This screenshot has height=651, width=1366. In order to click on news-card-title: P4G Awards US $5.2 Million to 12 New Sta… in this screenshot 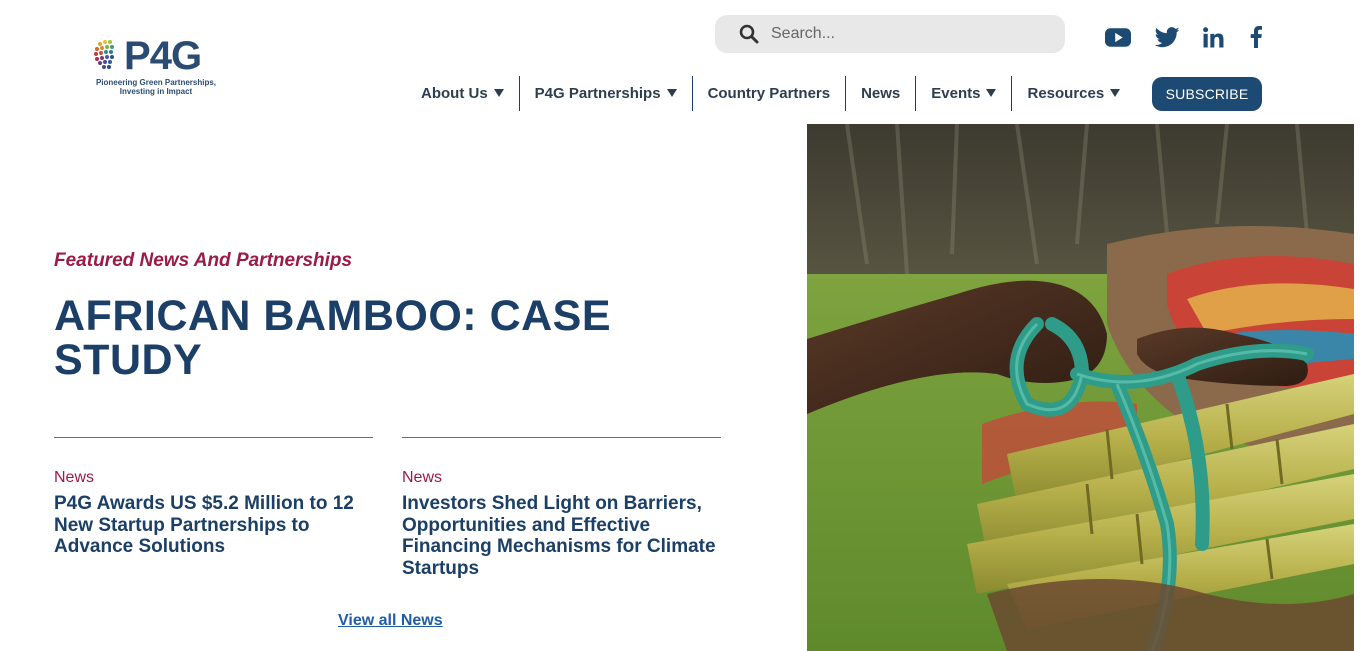, I will do `click(213, 525)`.